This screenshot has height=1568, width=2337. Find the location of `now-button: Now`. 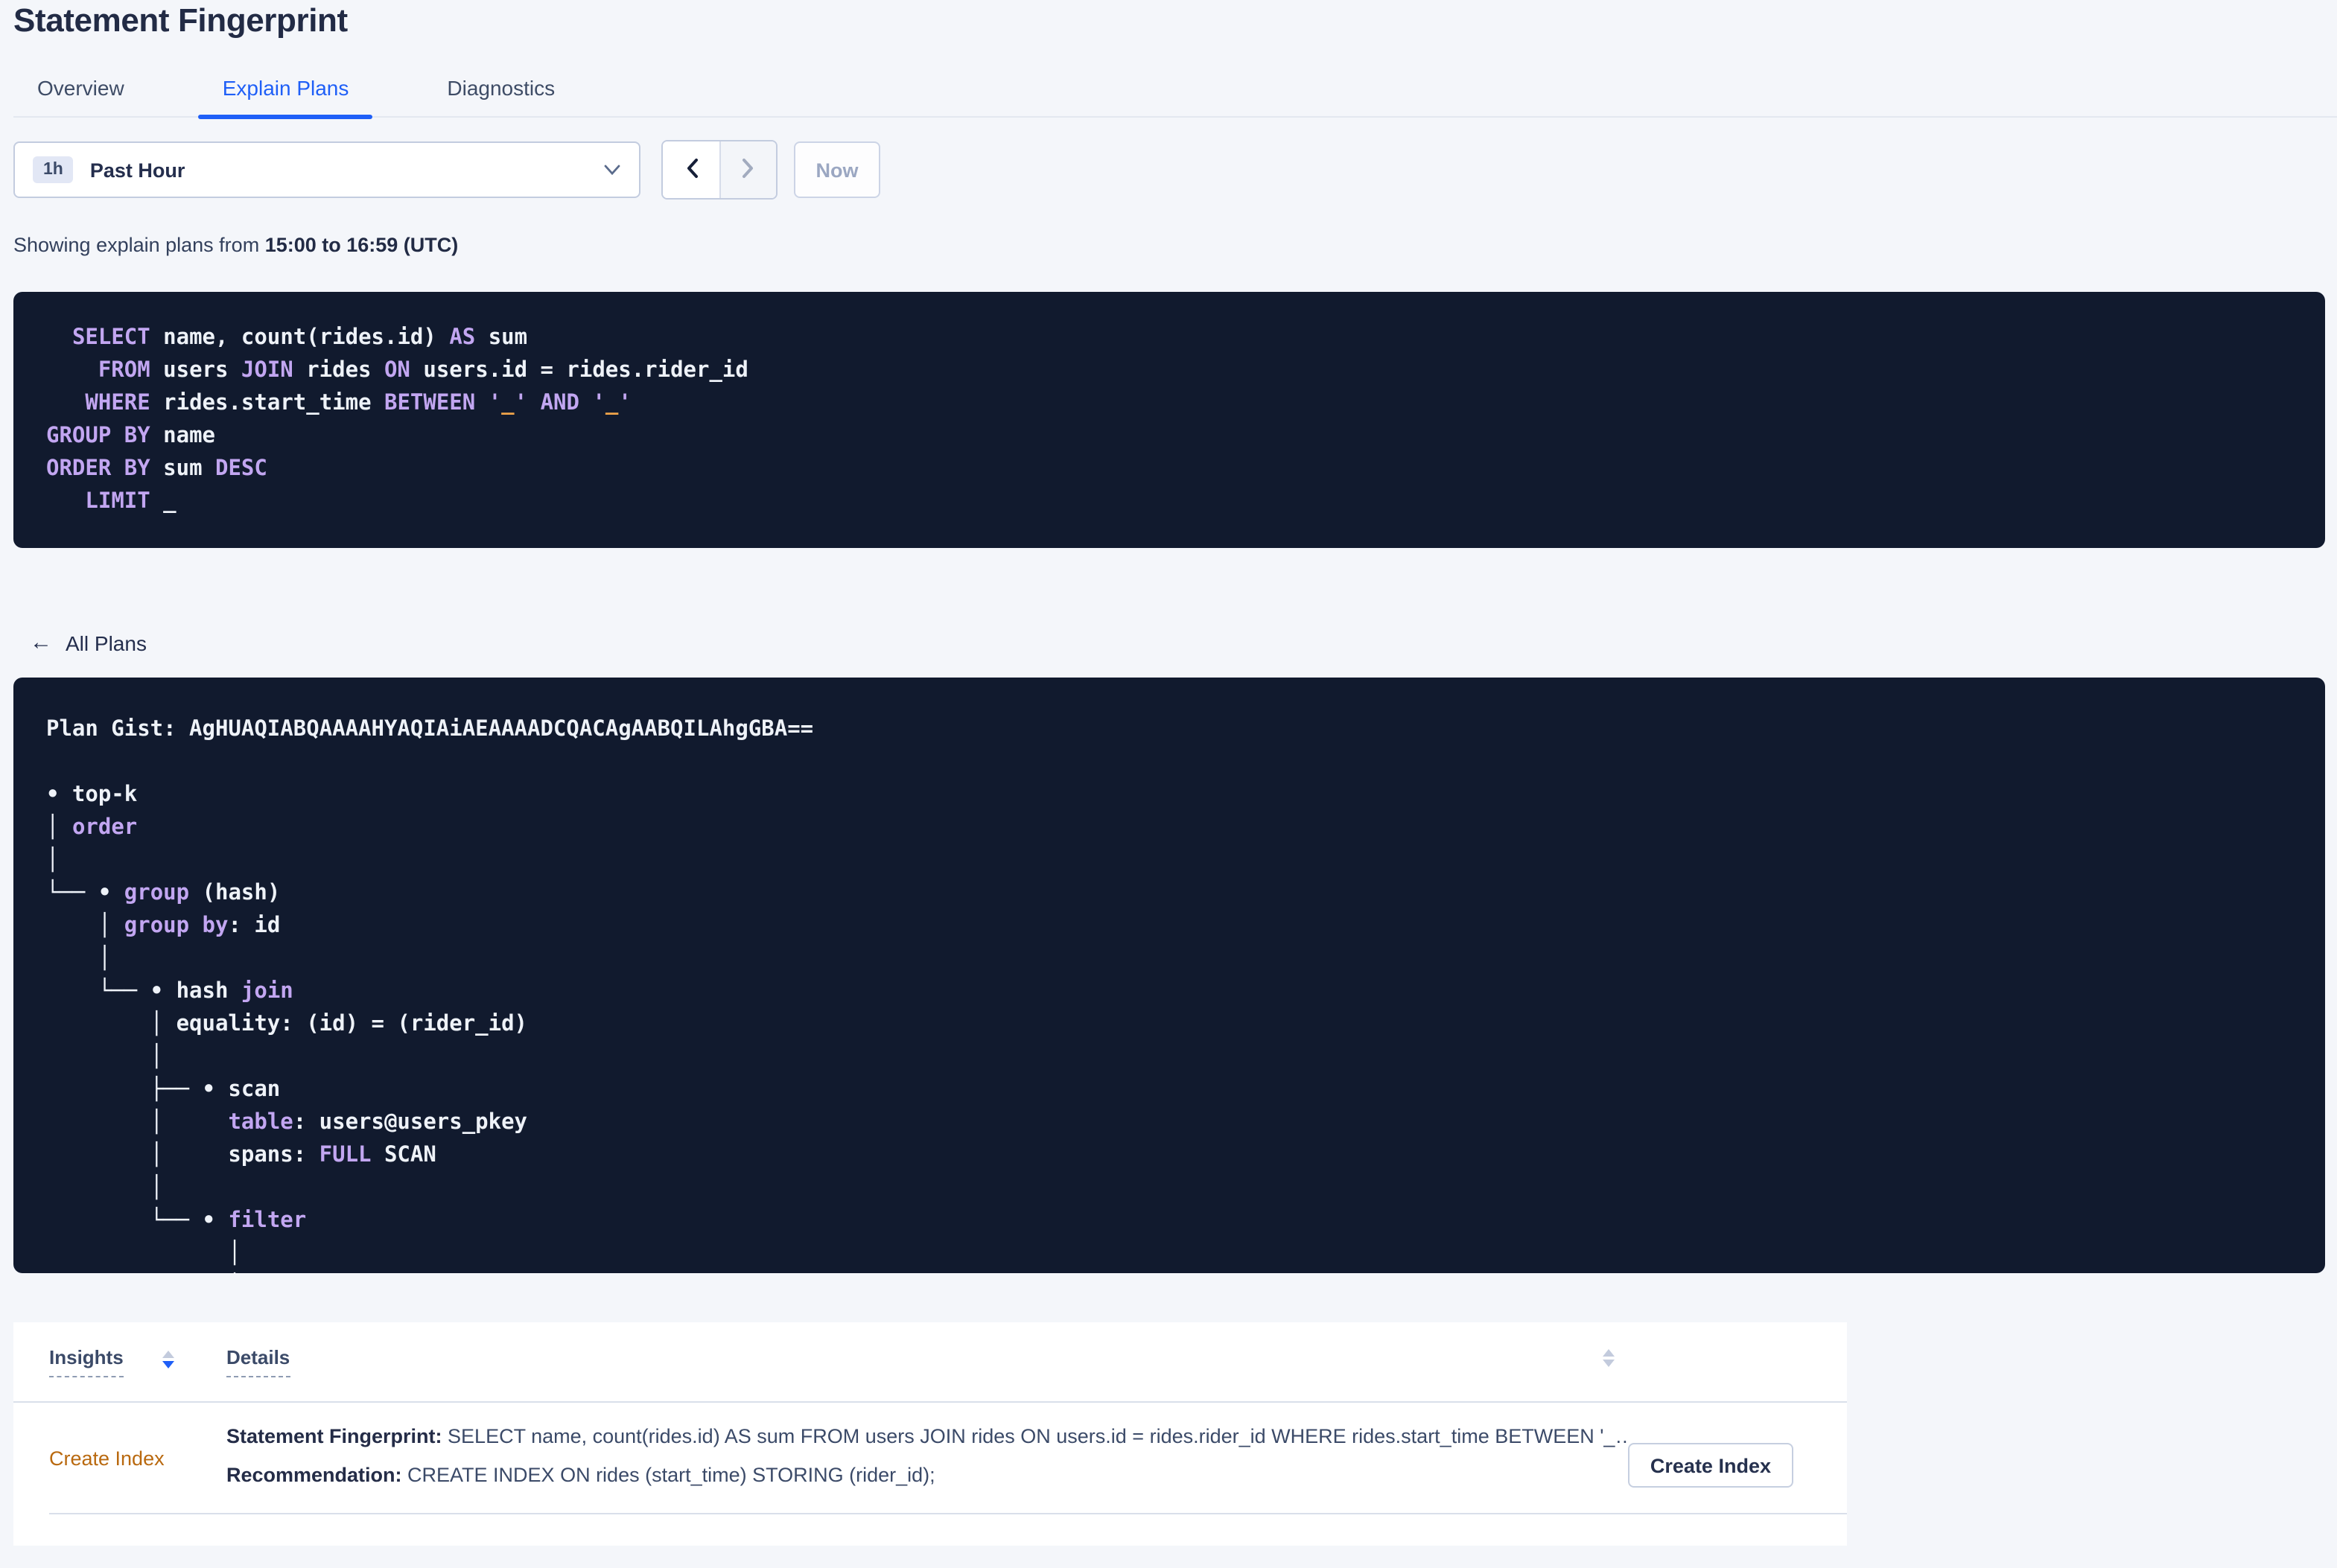

now-button: Now is located at coordinates (837, 169).